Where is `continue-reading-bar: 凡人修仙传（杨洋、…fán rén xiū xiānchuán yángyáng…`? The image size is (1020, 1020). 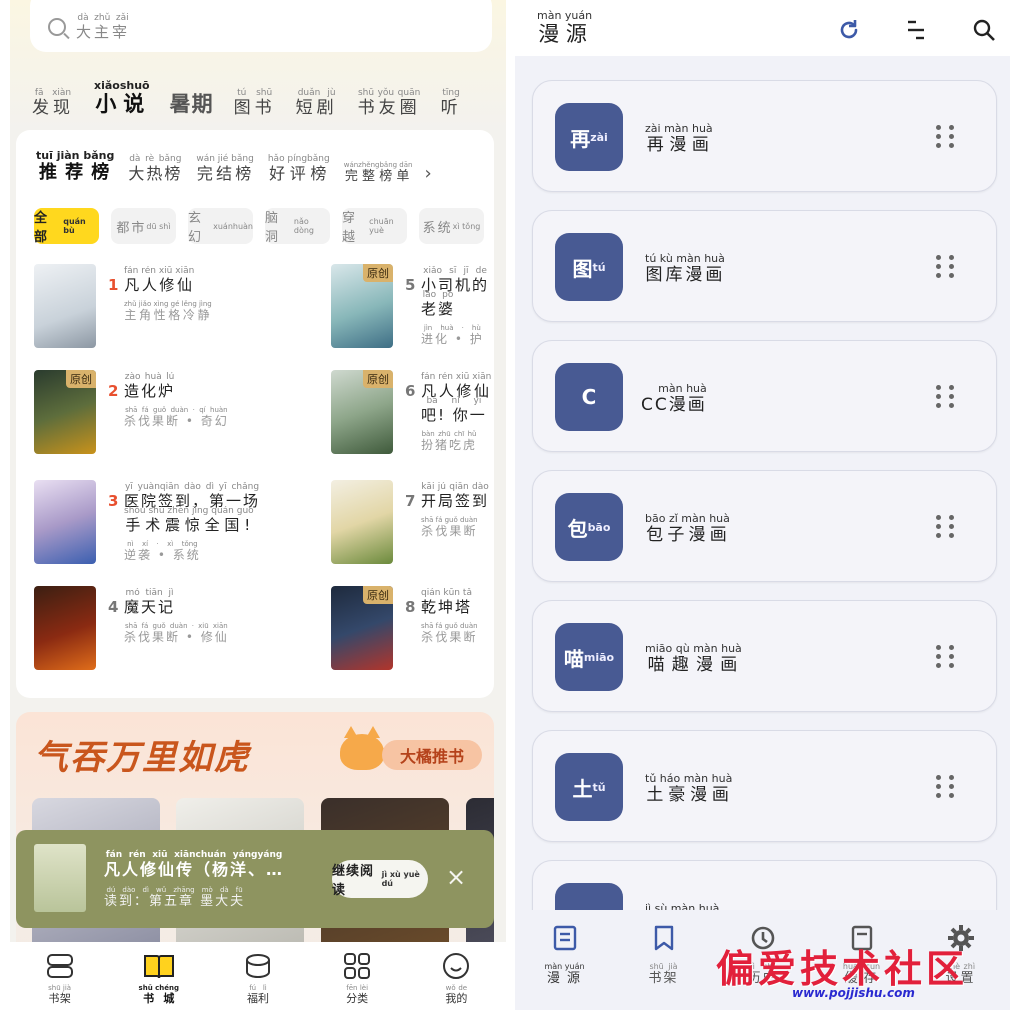
continue-reading-bar: 凡人修仙传（杨洋、…fán rén xiū xiānchuán yángyáng… is located at coordinates (255, 879).